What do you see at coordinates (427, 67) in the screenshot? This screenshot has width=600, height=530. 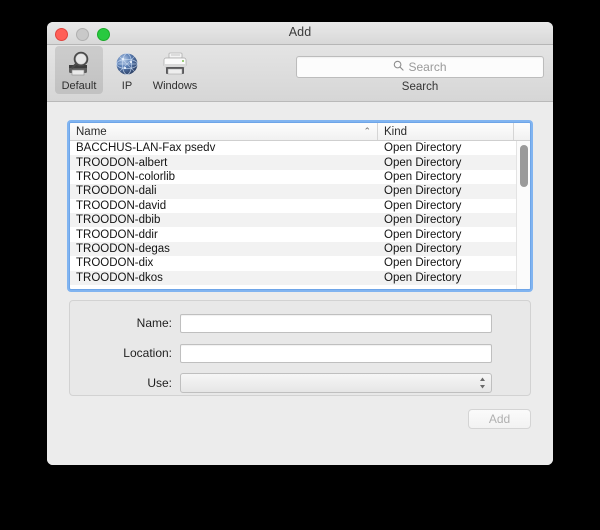 I see `search-placeholder: Search` at bounding box center [427, 67].